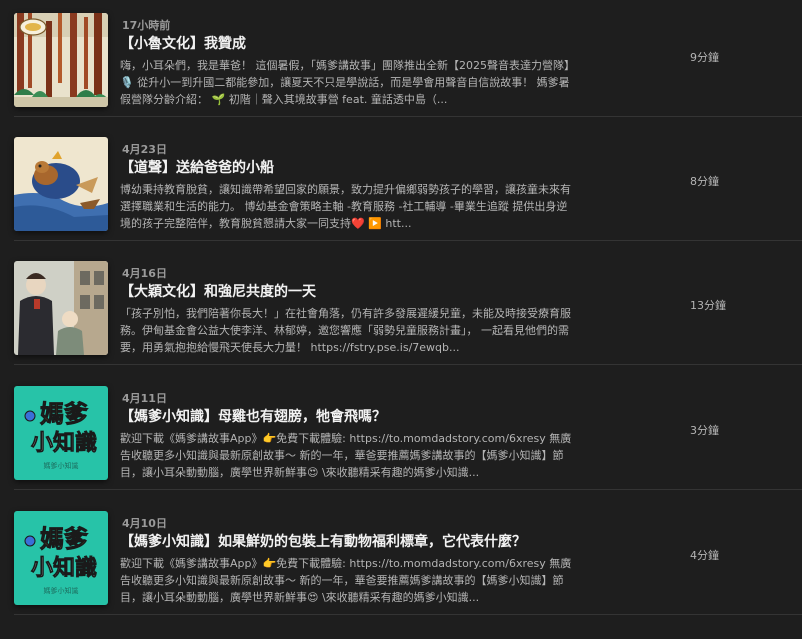 The height and width of the screenshot is (639, 802). I want to click on episode-duration: 8分鐘, so click(704, 181).